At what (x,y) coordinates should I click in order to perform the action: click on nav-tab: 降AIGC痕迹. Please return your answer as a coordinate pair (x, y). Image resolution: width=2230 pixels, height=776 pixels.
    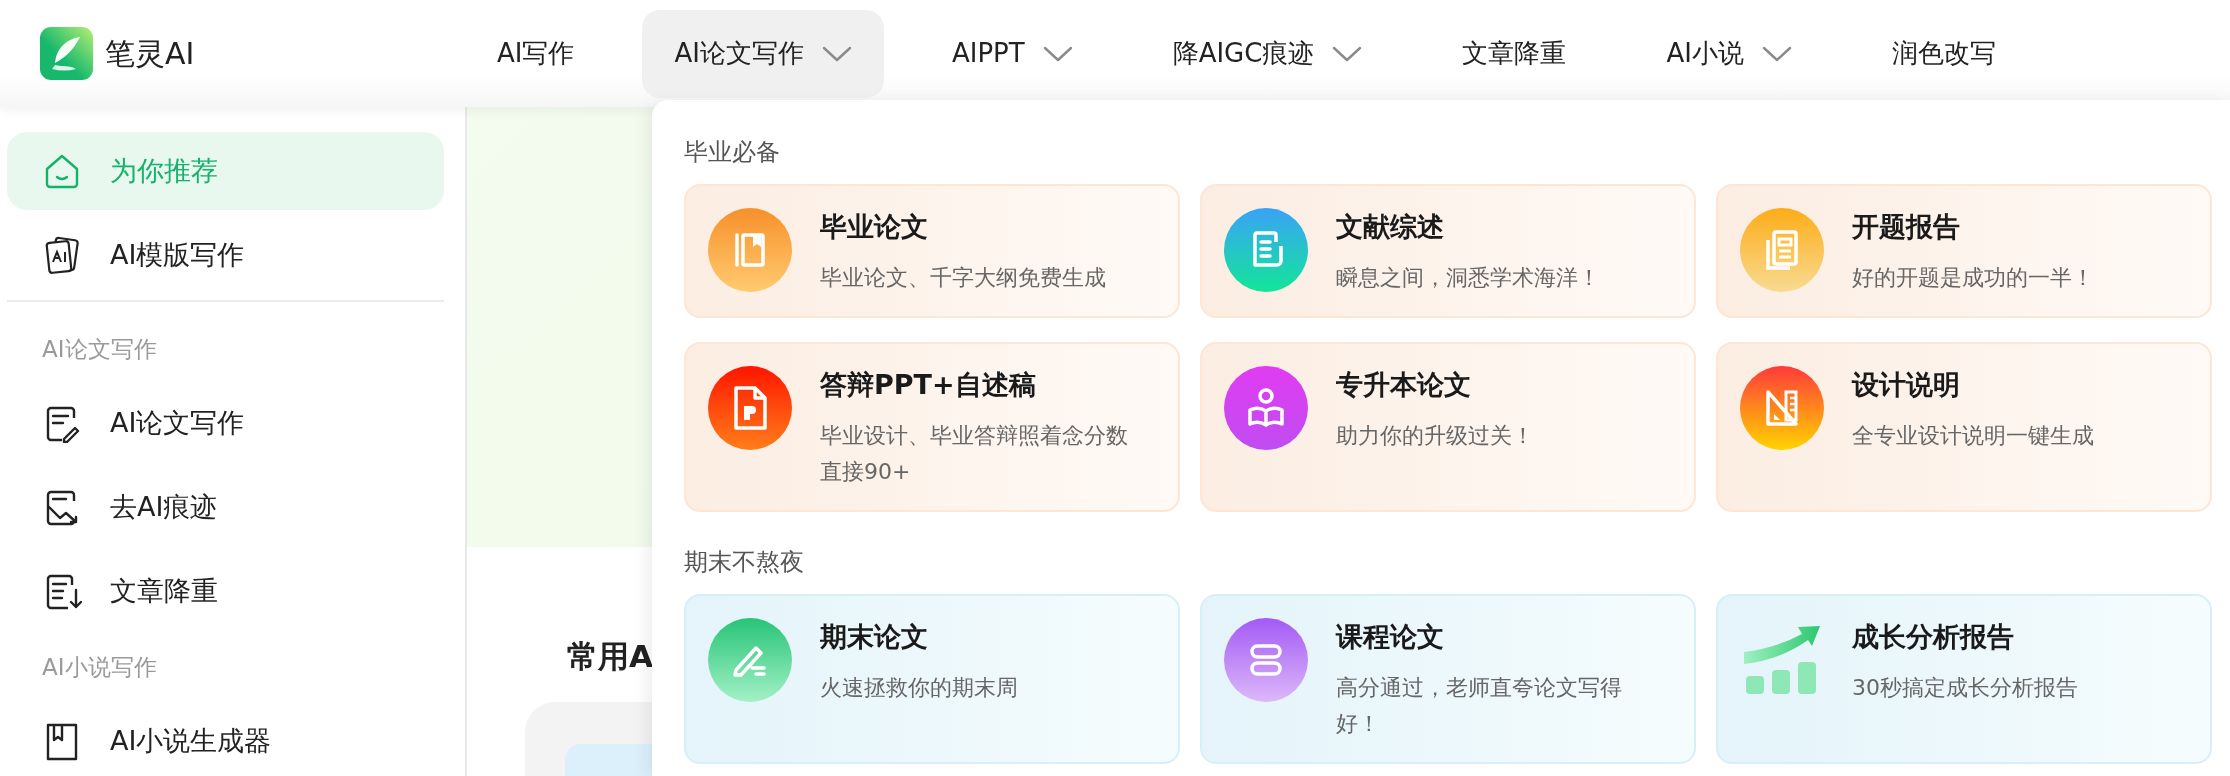
    Looking at the image, I should click on (1267, 53).